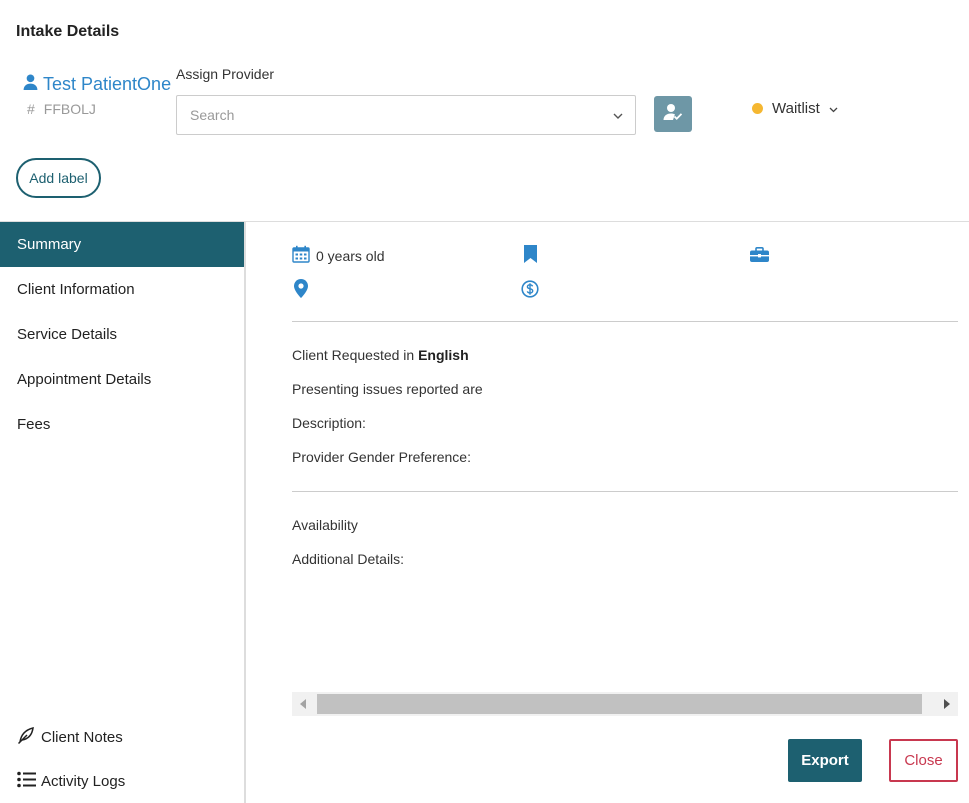 This screenshot has width=969, height=803. What do you see at coordinates (348, 559) in the screenshot?
I see `additional-details-line: Additional Details:` at bounding box center [348, 559].